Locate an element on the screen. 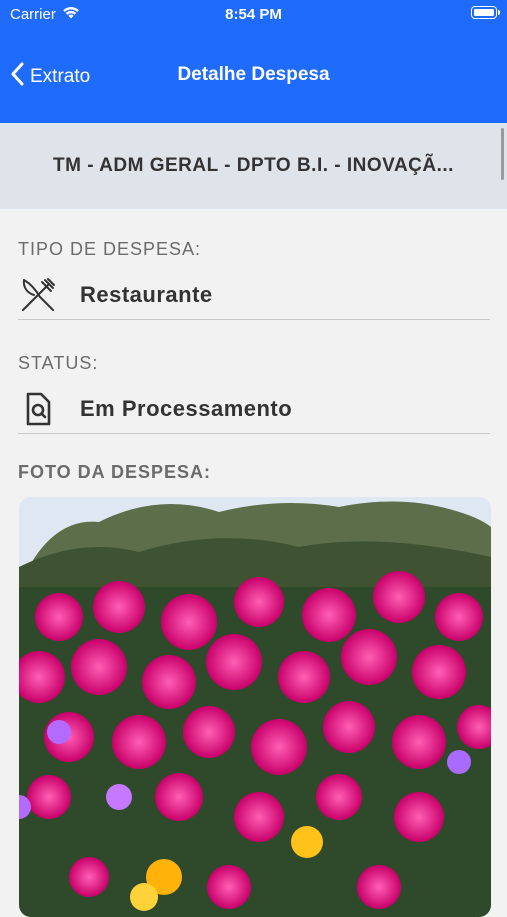 The image size is (507, 917). expense-type-label: TIPO DE DESPESA: is located at coordinates (110, 249).